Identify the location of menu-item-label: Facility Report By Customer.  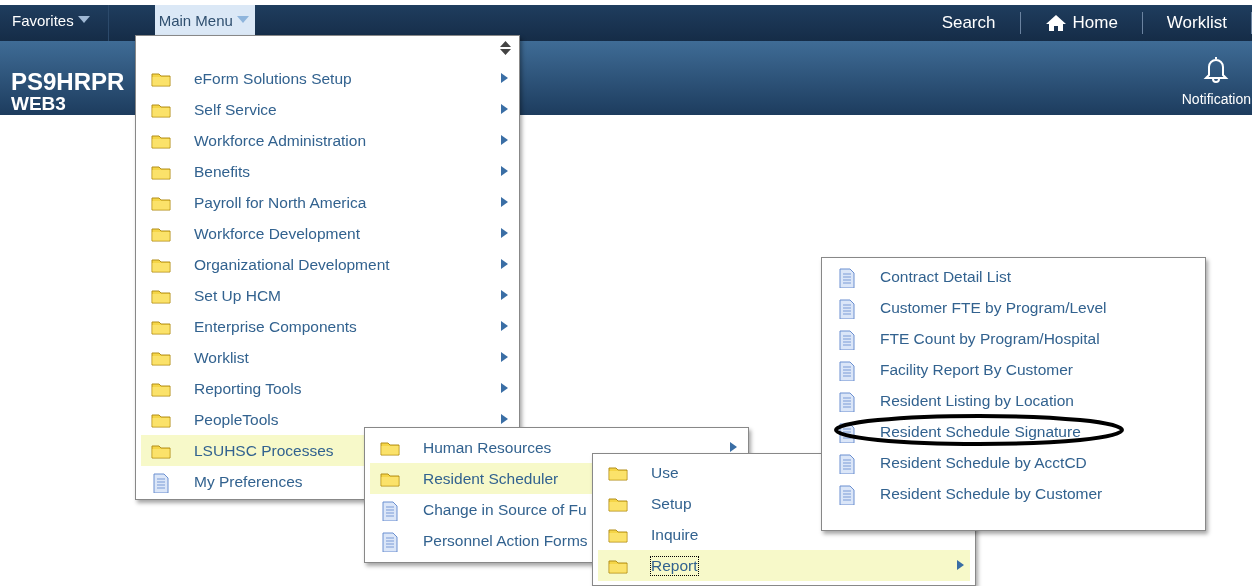
(976, 369).